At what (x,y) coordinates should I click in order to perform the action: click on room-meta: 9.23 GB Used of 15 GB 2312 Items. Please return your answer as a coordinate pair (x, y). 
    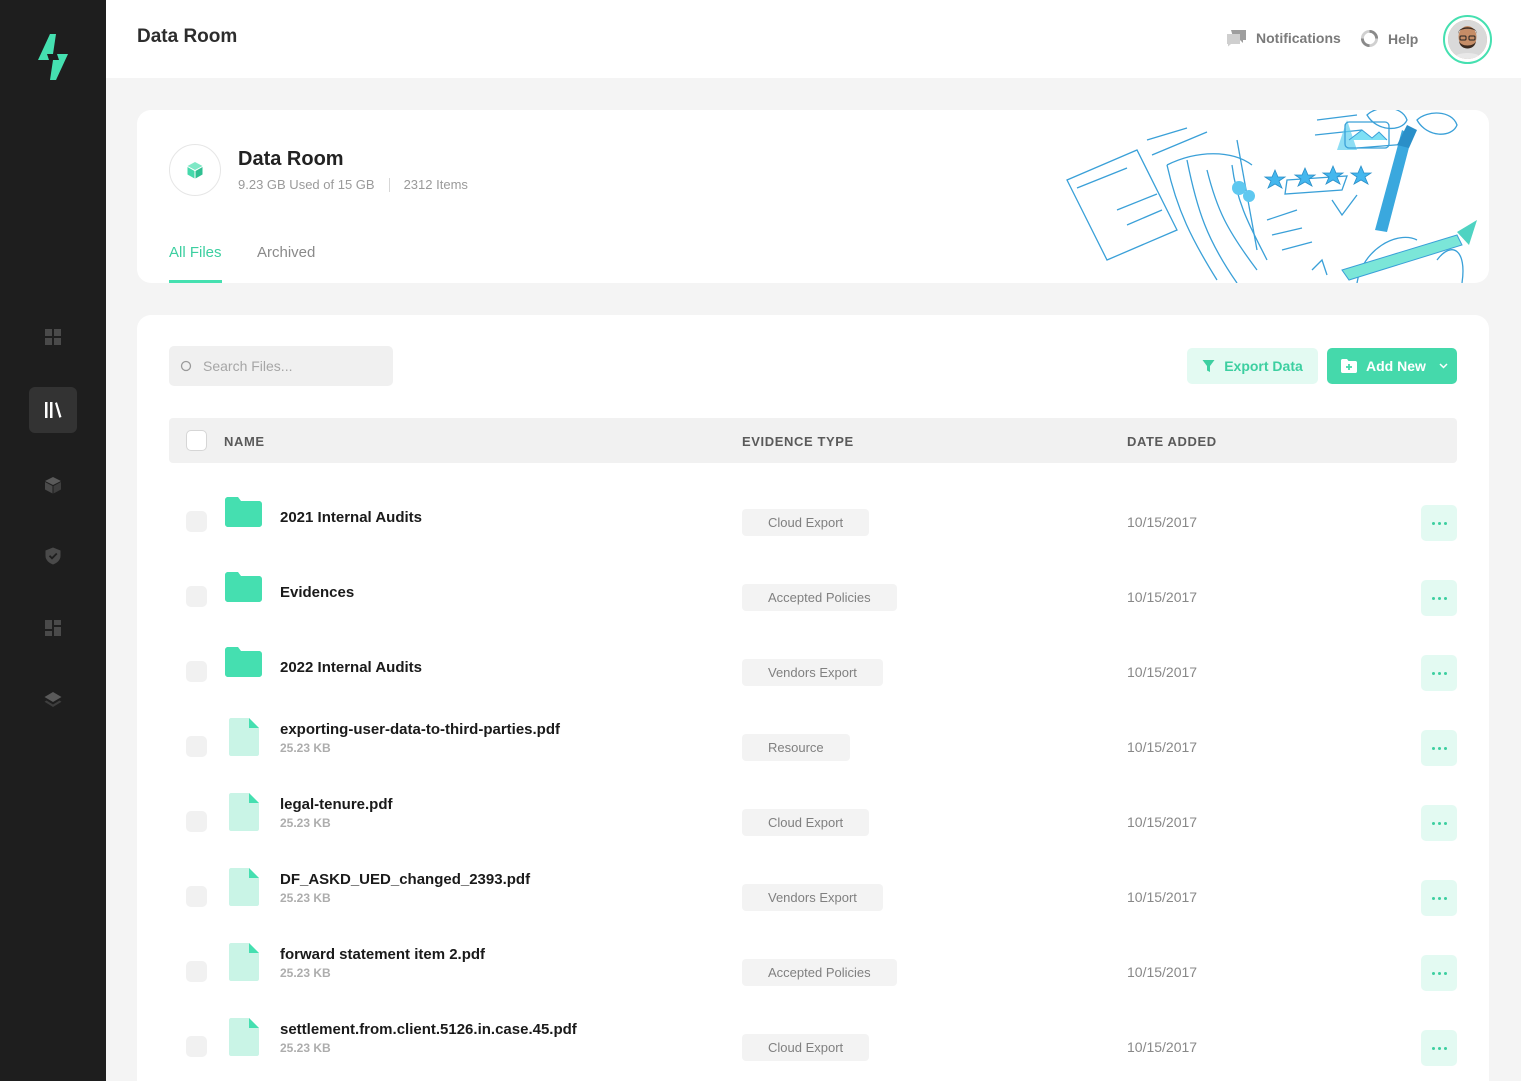
    Looking at the image, I should click on (353, 184).